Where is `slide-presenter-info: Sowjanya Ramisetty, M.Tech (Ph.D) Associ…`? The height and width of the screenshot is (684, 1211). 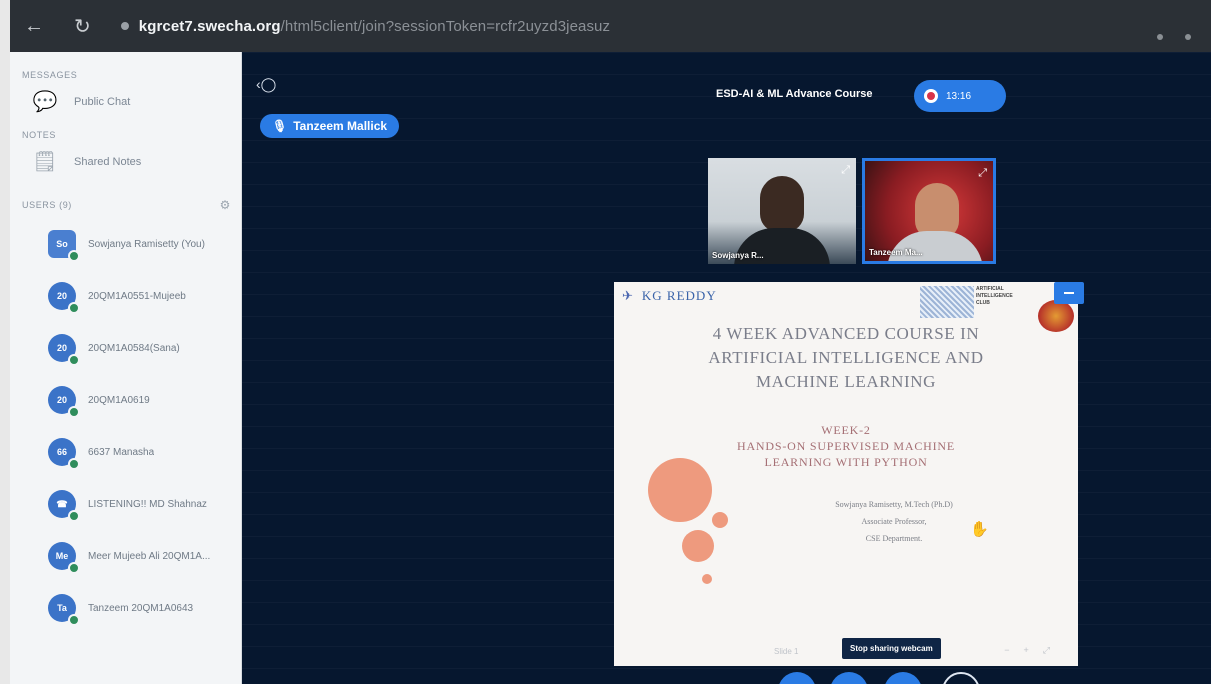 slide-presenter-info: Sowjanya Ramisetty, M.Tech (Ph.D) Associ… is located at coordinates (894, 521).